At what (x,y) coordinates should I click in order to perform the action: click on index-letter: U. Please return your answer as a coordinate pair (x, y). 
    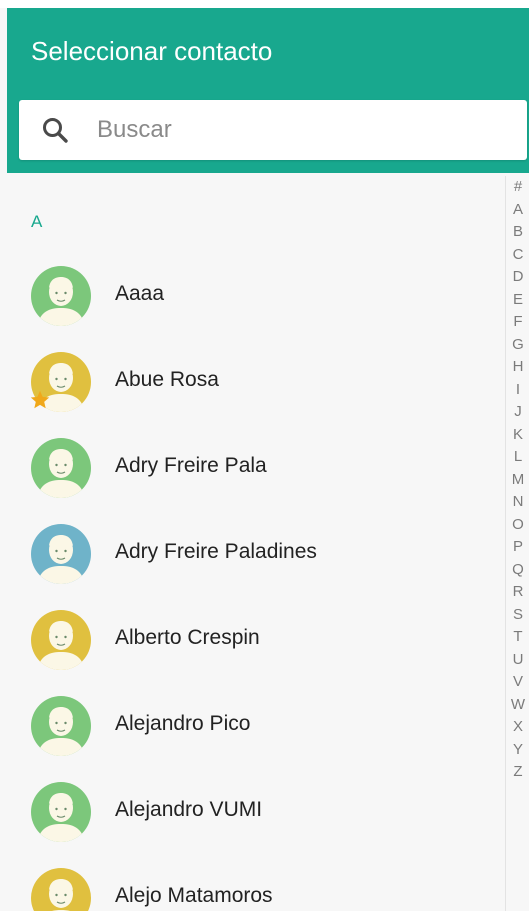
    Looking at the image, I should click on (517, 660).